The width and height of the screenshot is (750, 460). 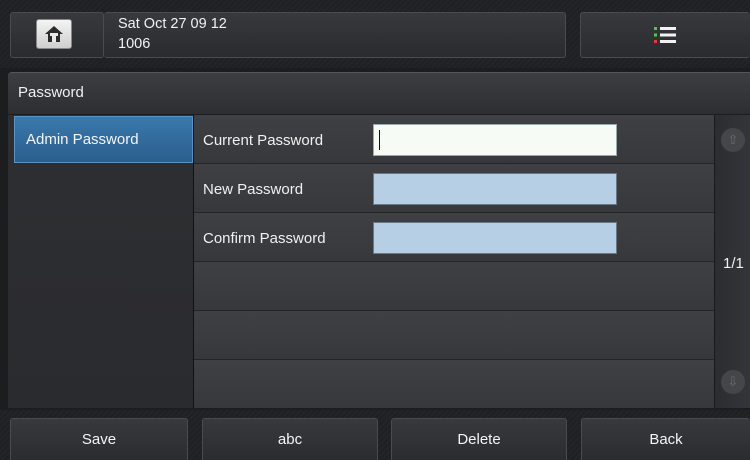 What do you see at coordinates (479, 439) in the screenshot?
I see `delete-softkey: Delete` at bounding box center [479, 439].